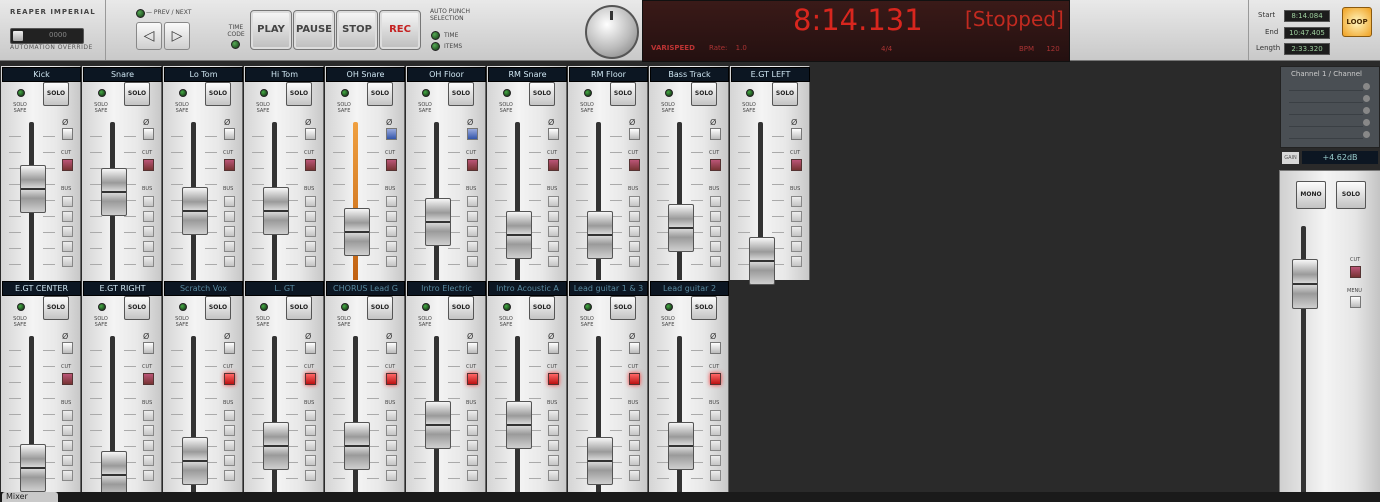  Describe the element at coordinates (1351, 195) in the screenshot. I see `master-solo-button: SOLO` at that location.